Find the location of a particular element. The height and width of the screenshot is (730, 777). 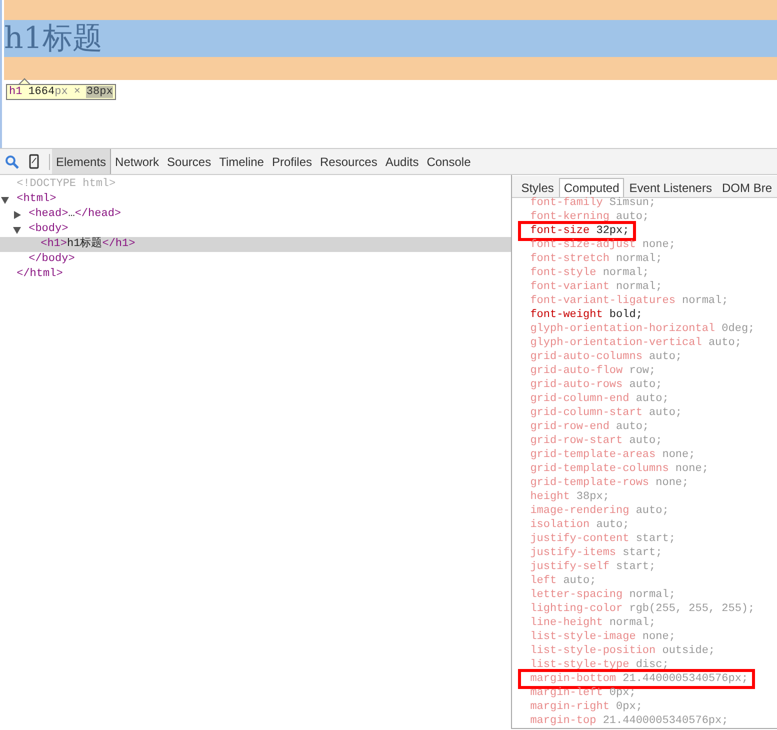

sidebar-tab: Event Listeners is located at coordinates (670, 187).